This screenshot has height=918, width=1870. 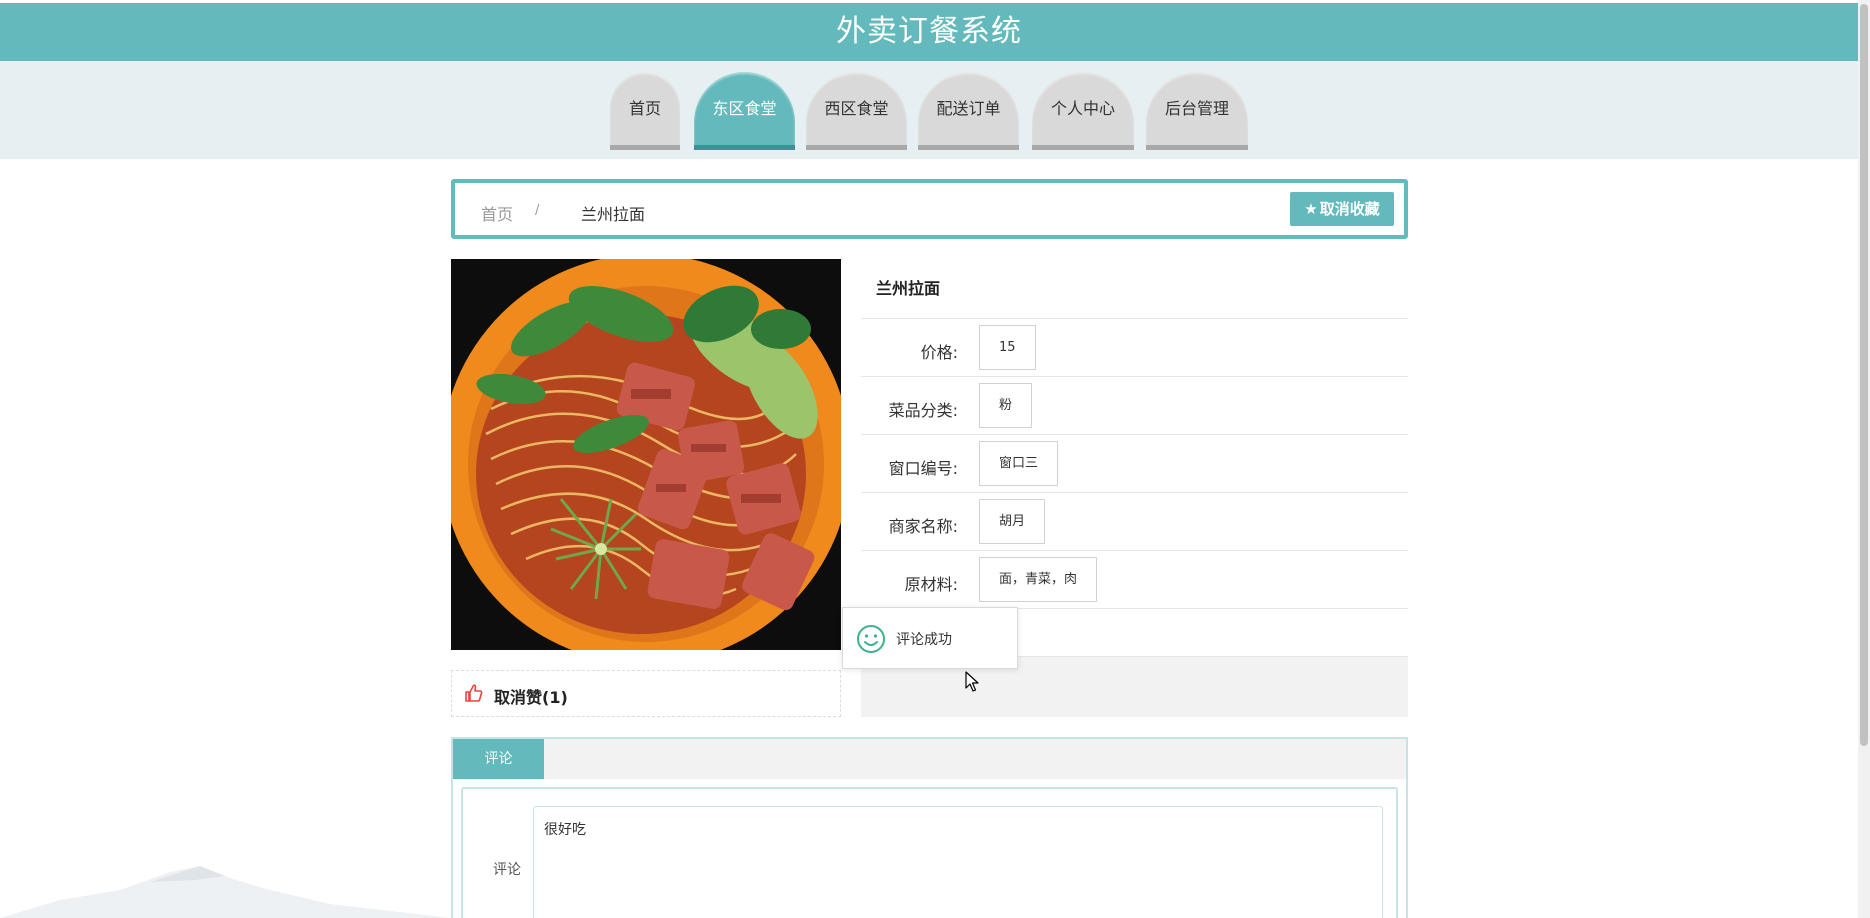 I want to click on unfavorite-button: ★ 取消收藏, so click(x=1342, y=209).